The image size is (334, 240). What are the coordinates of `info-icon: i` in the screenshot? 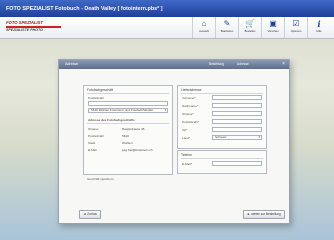 It's located at (319, 24).